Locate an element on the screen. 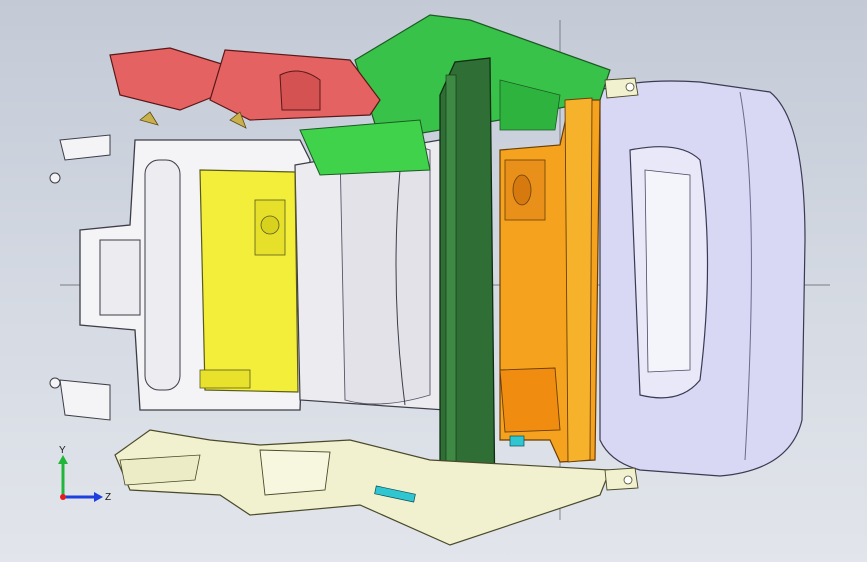 The height and width of the screenshot is (562, 867). triad-x-origin is located at coordinates (63, 497).